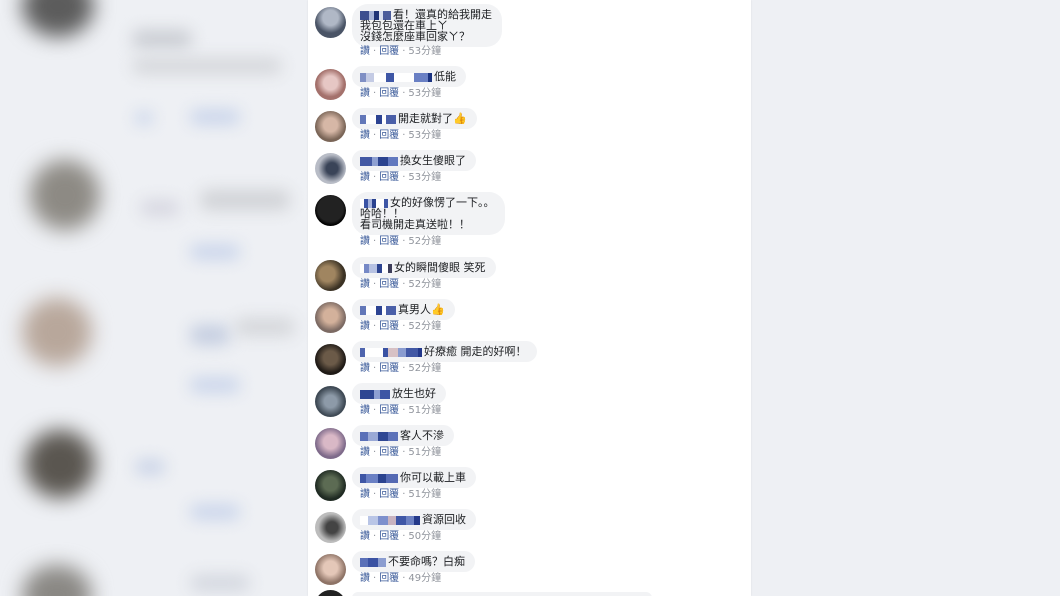 This screenshot has width=1060, height=596. Describe the element at coordinates (424, 536) in the screenshot. I see `timestamp: 50分鐘` at that location.